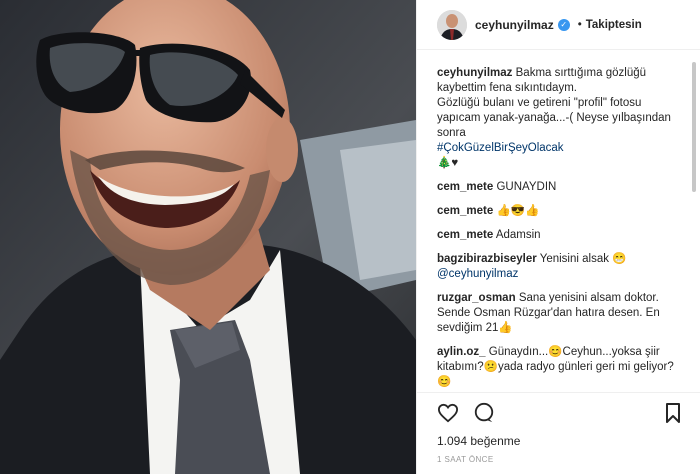  Describe the element at coordinates (514, 25) in the screenshot. I see `header-username: ceyhunyilmaz` at that location.